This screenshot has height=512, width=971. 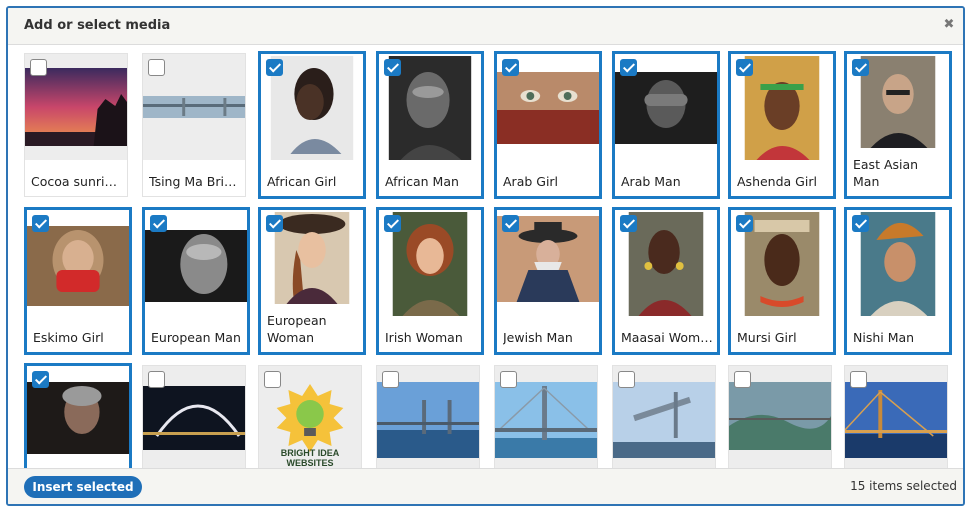 What do you see at coordinates (83, 487) in the screenshot?
I see `insert-selected-button: Insert selected` at bounding box center [83, 487].